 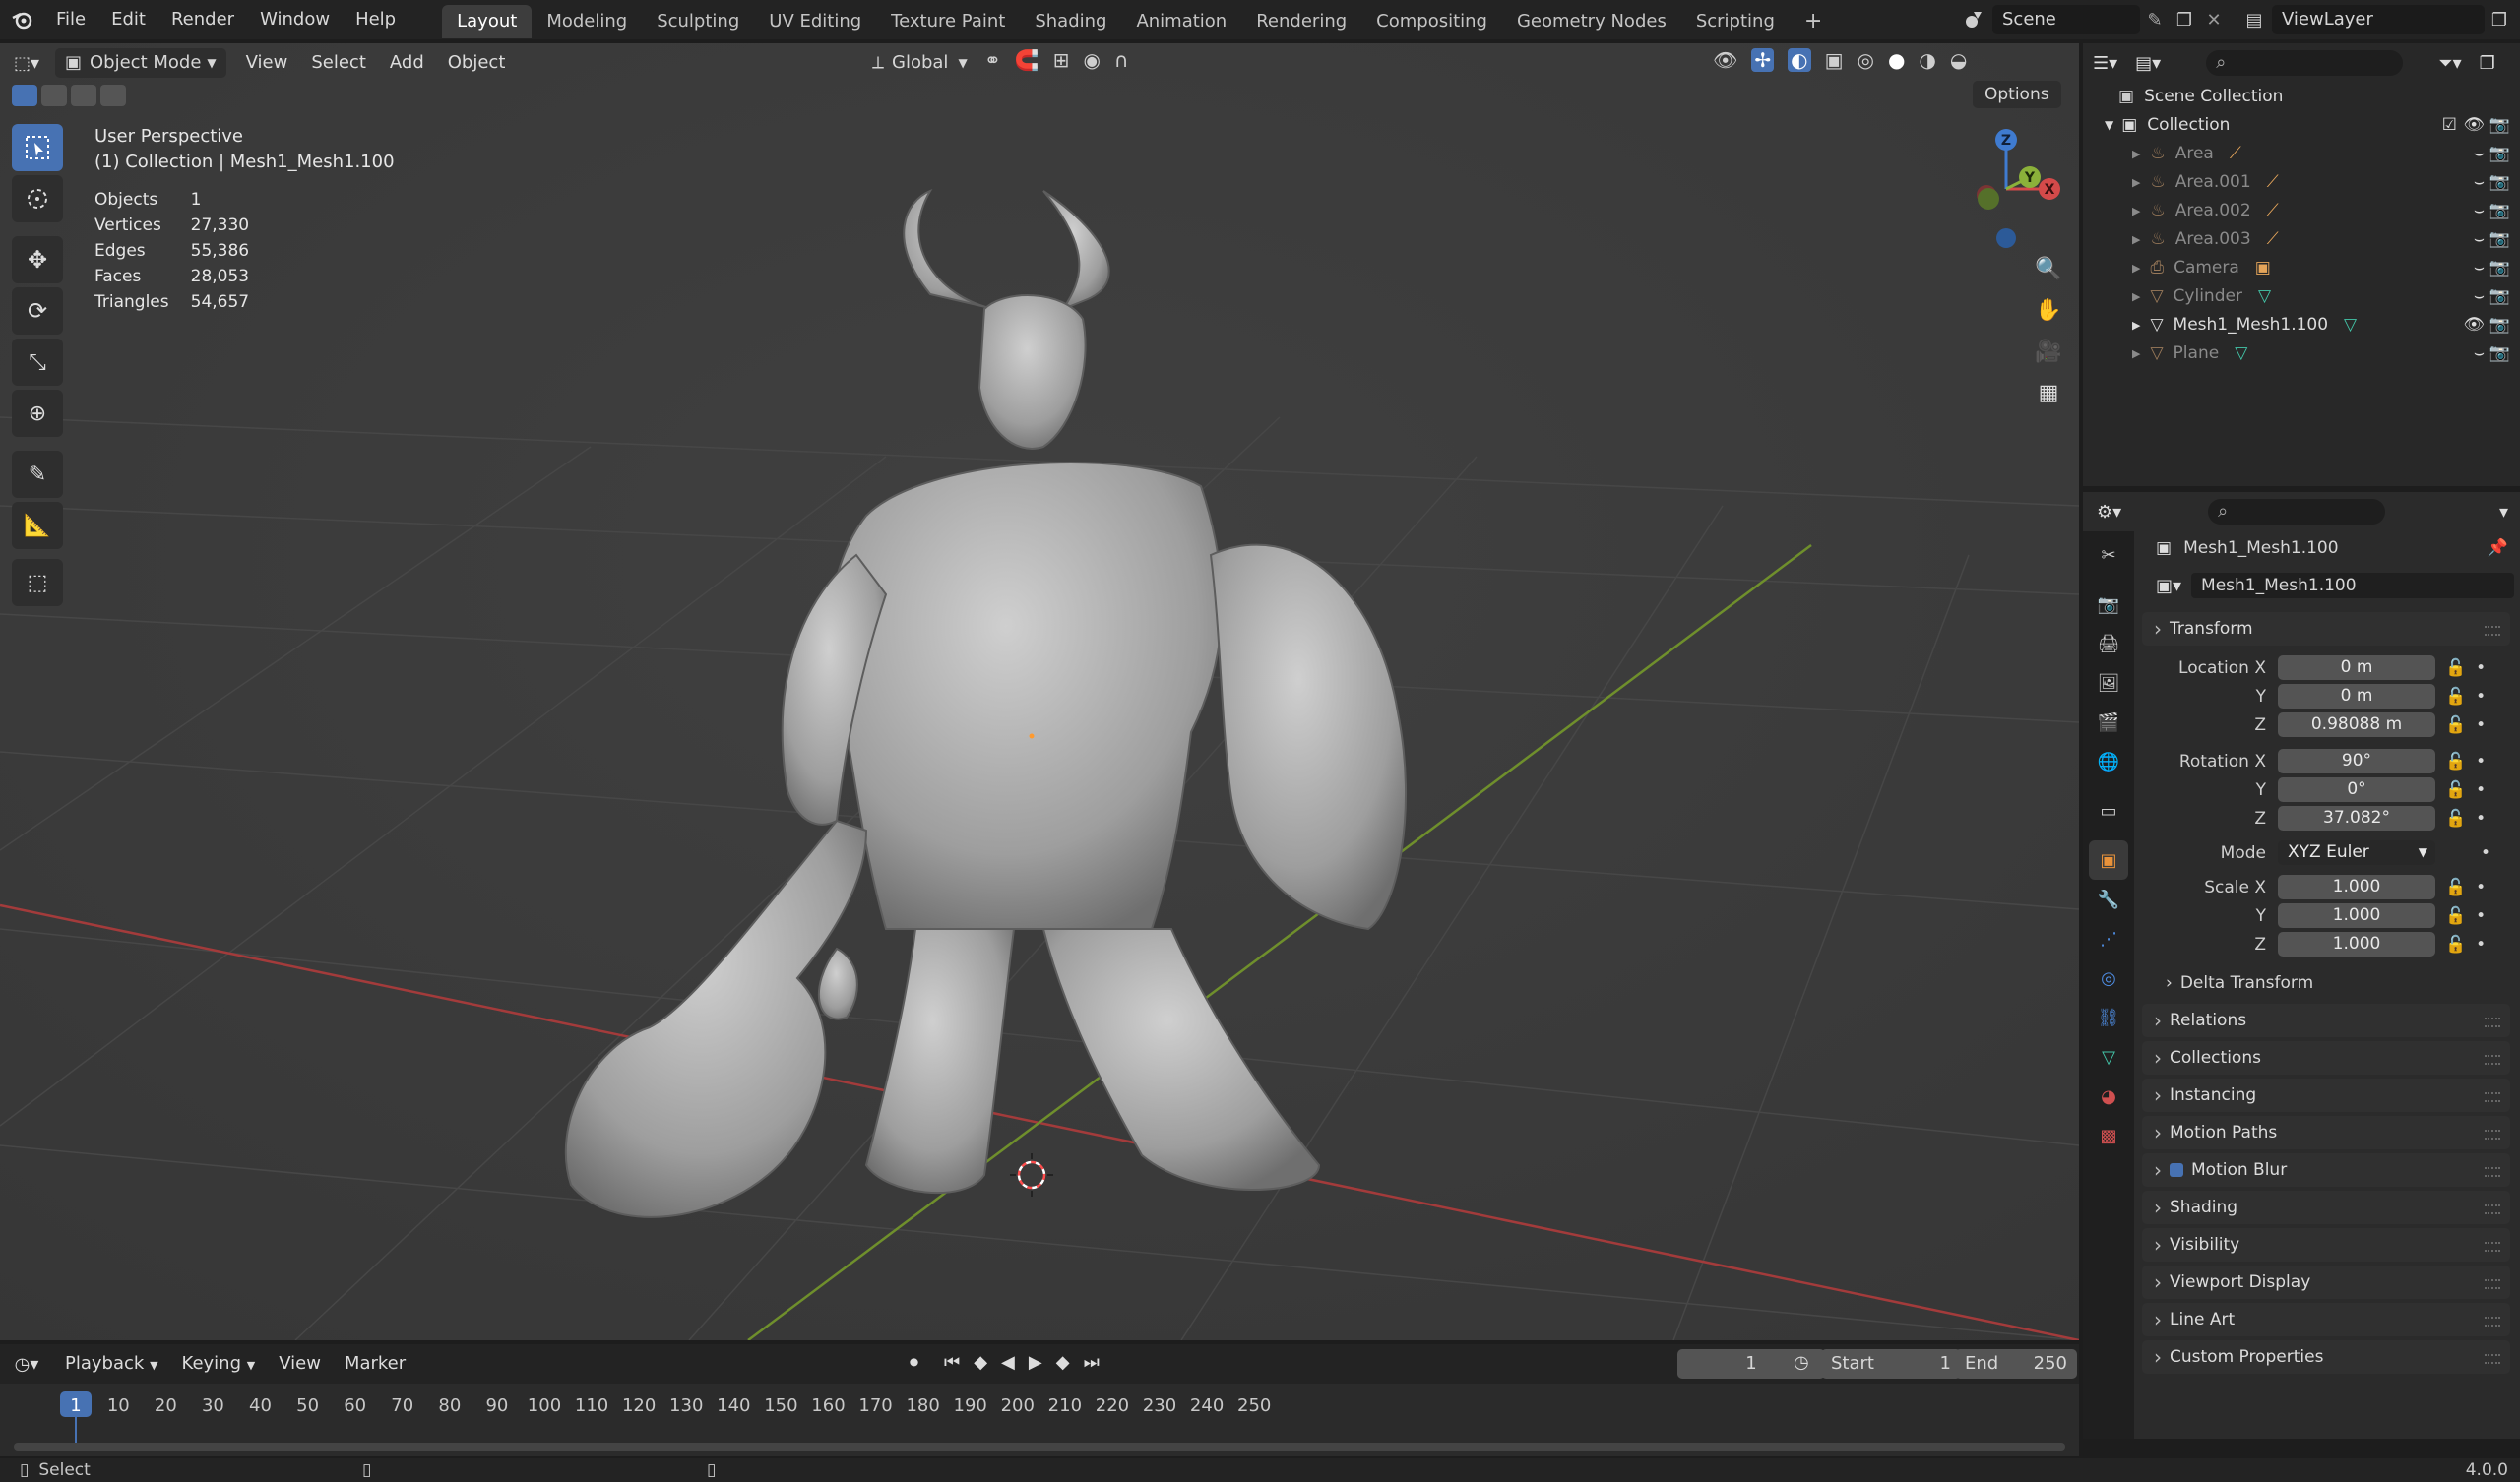 What do you see at coordinates (1027, 60) in the screenshot?
I see `snap-icon: 🧲` at bounding box center [1027, 60].